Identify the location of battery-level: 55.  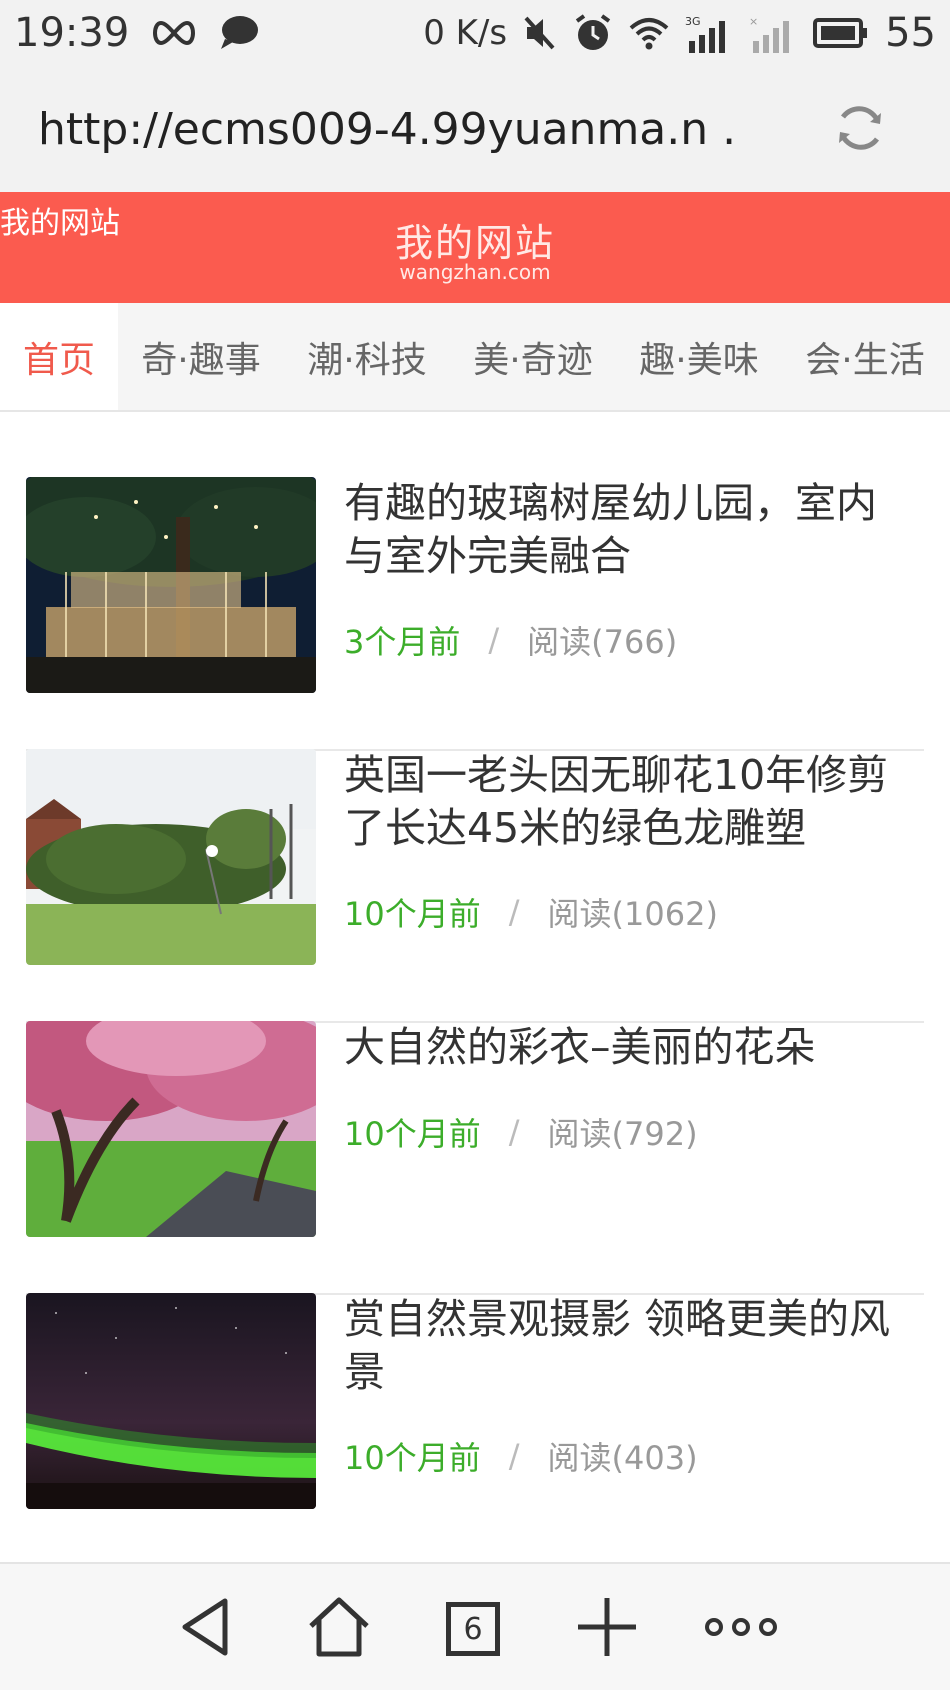
(910, 33).